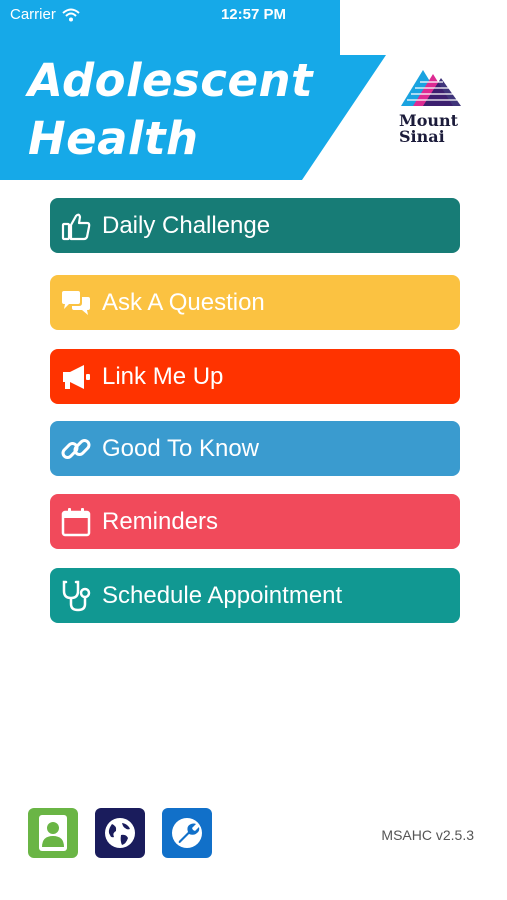  What do you see at coordinates (76, 225) in the screenshot?
I see `thumbs-up-icon` at bounding box center [76, 225].